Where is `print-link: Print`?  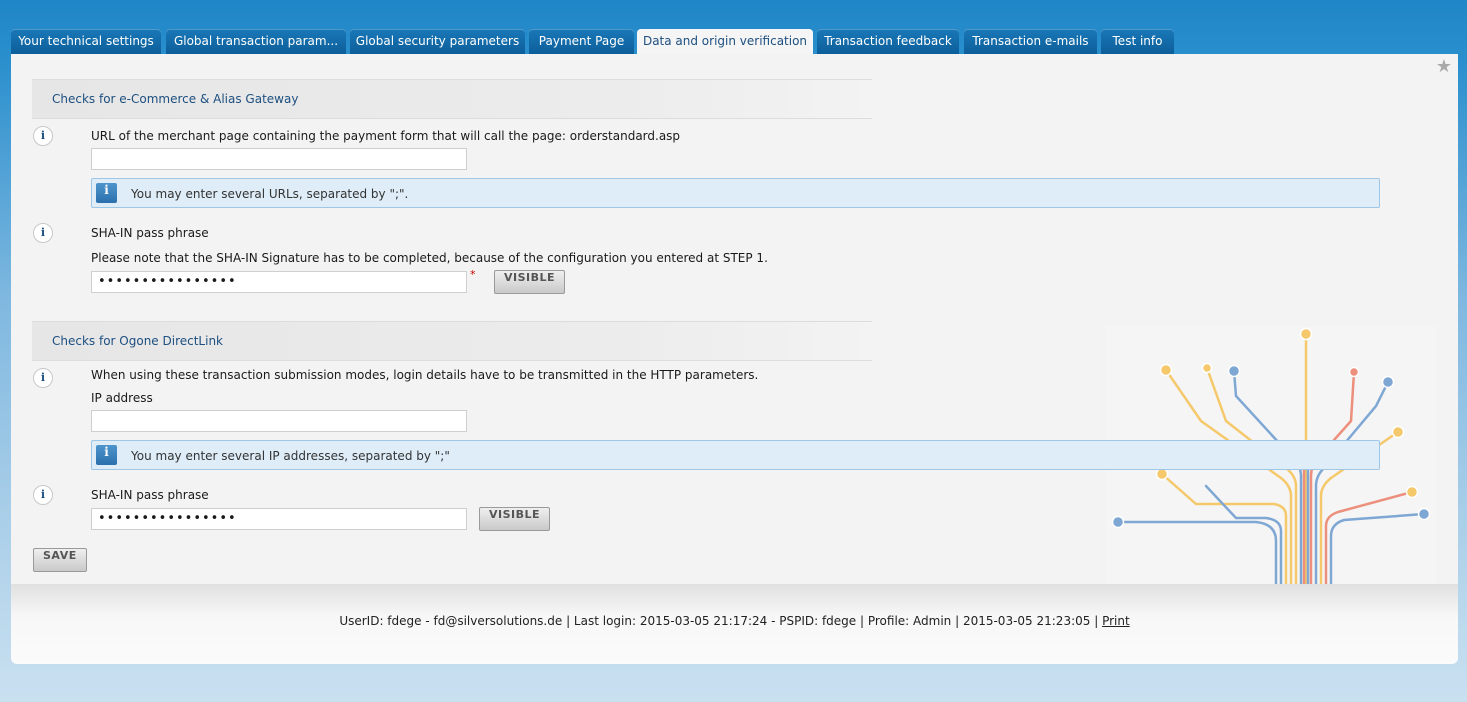
print-link: Print is located at coordinates (1116, 621).